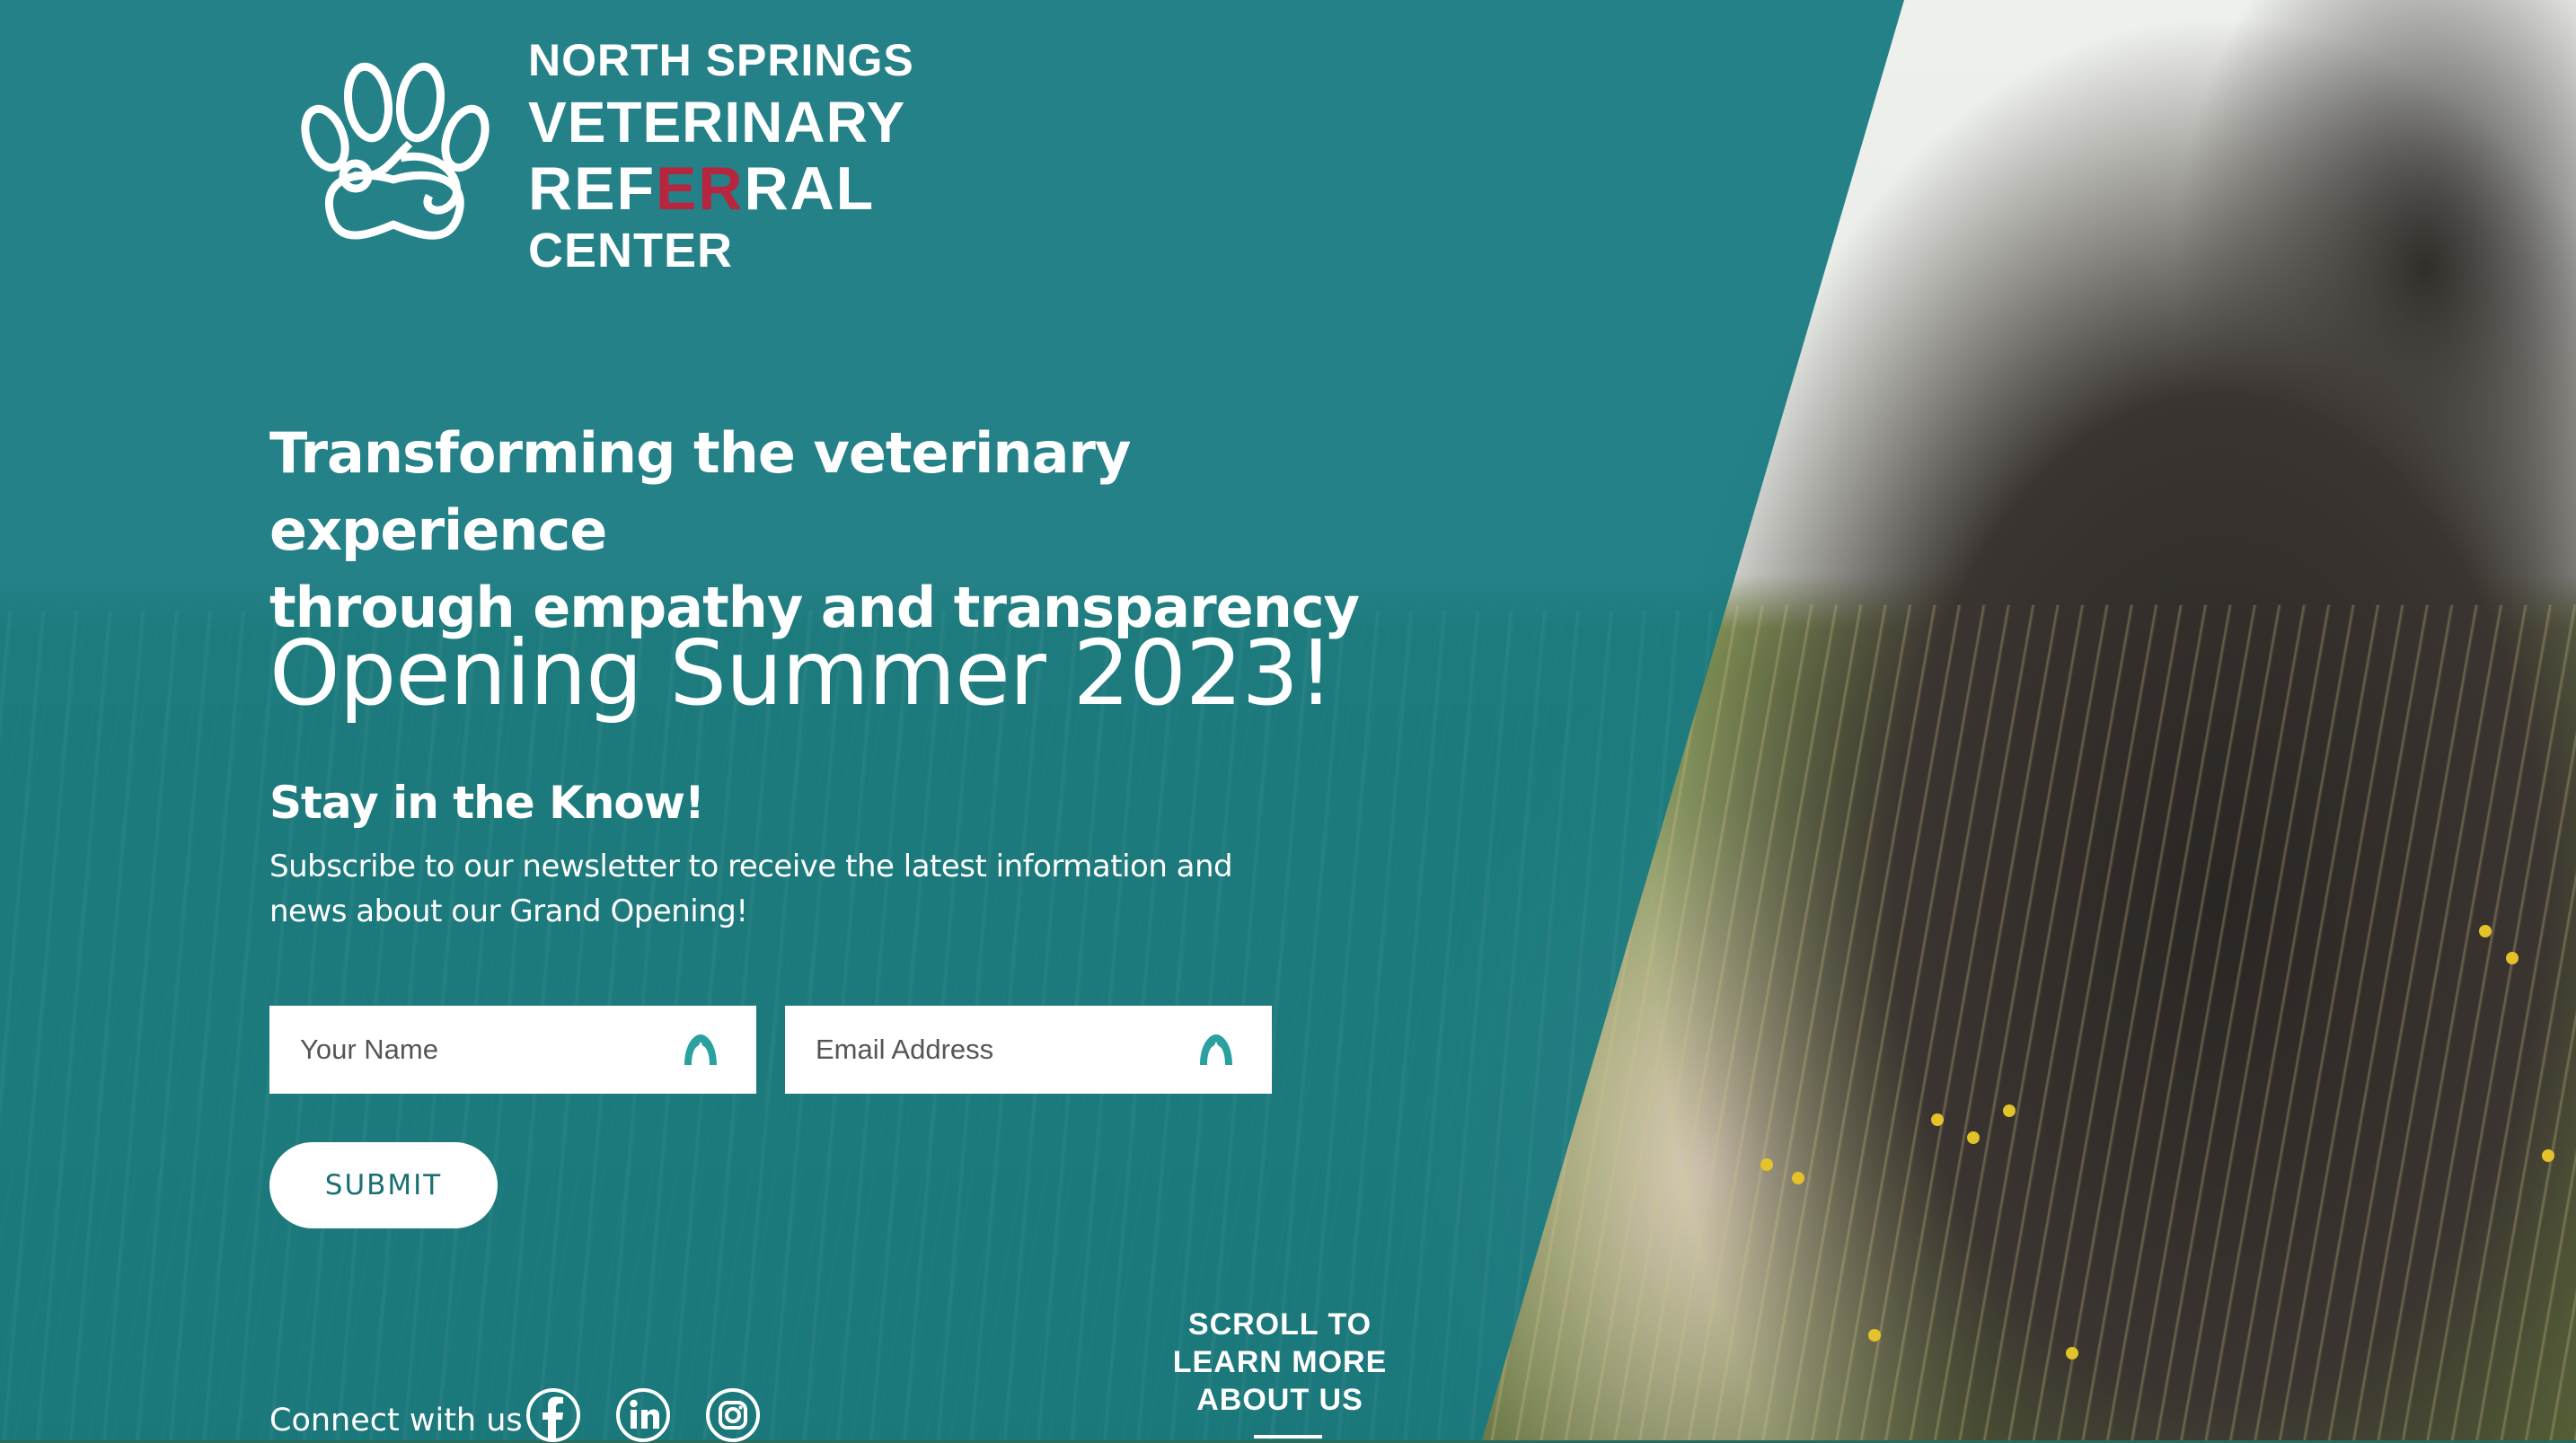 The height and width of the screenshot is (1443, 2576). Describe the element at coordinates (396, 1421) in the screenshot. I see `connect-label: Connect with us` at that location.